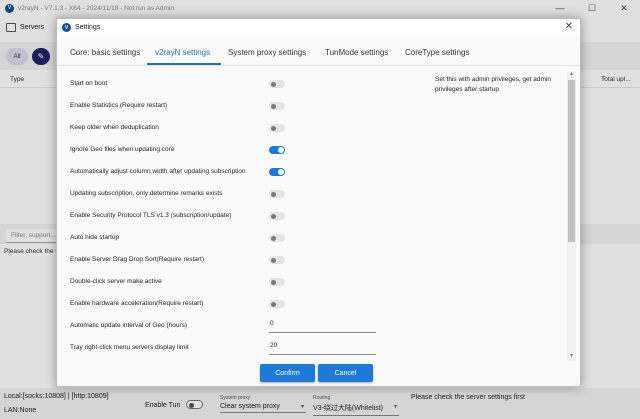 This screenshot has width=640, height=419. I want to click on scroll-down-icon: ▼, so click(571, 357).